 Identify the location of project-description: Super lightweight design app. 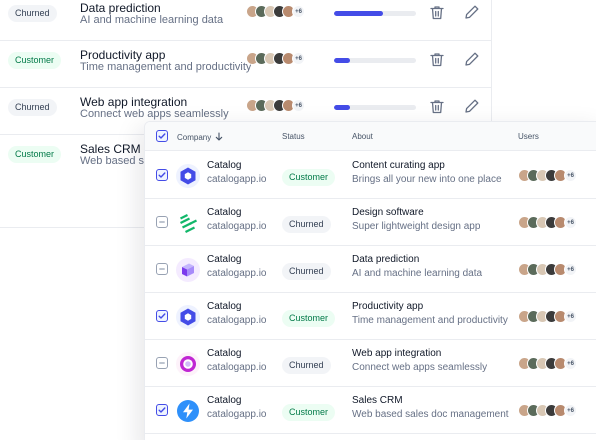
(416, 226).